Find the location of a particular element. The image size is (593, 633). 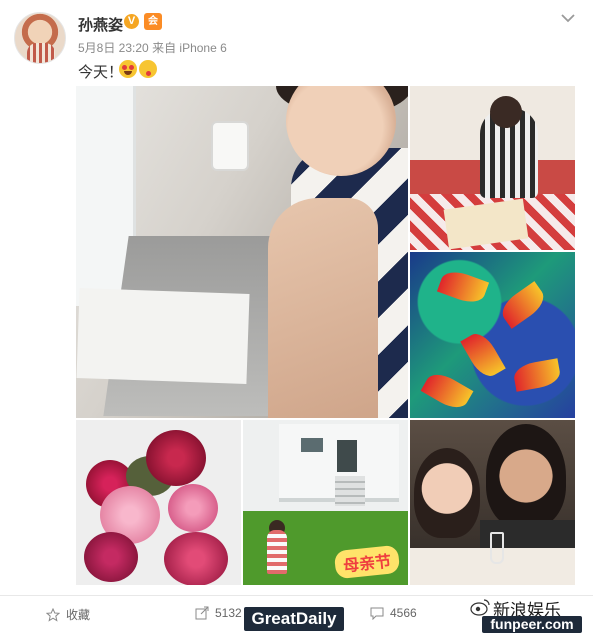

painter-head is located at coordinates (506, 112).